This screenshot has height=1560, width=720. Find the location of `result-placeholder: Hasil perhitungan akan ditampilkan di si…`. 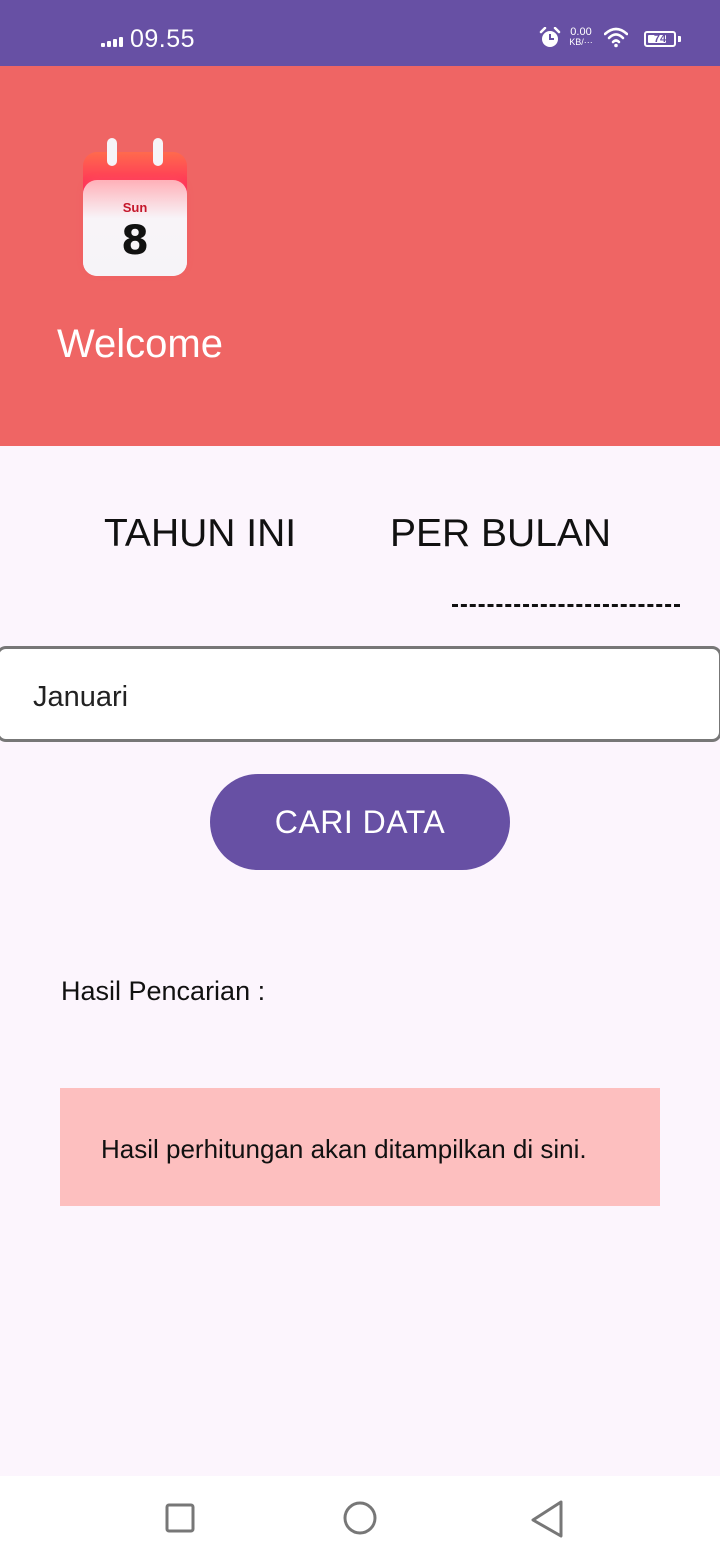

result-placeholder: Hasil perhitungan akan ditampilkan di si… is located at coordinates (344, 1149).